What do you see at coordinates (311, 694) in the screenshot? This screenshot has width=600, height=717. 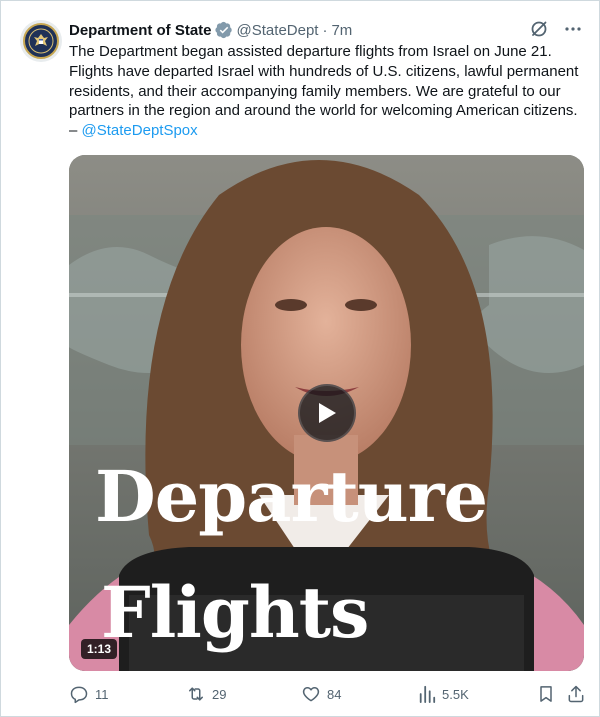 I see `heart-icon` at bounding box center [311, 694].